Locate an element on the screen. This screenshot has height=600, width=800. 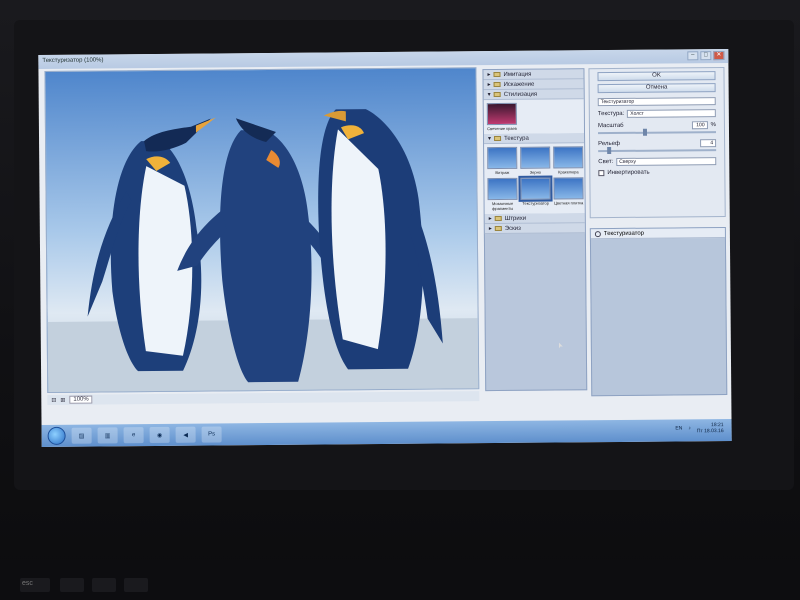
chrome-icon: ◉ is located at coordinates (159, 435).